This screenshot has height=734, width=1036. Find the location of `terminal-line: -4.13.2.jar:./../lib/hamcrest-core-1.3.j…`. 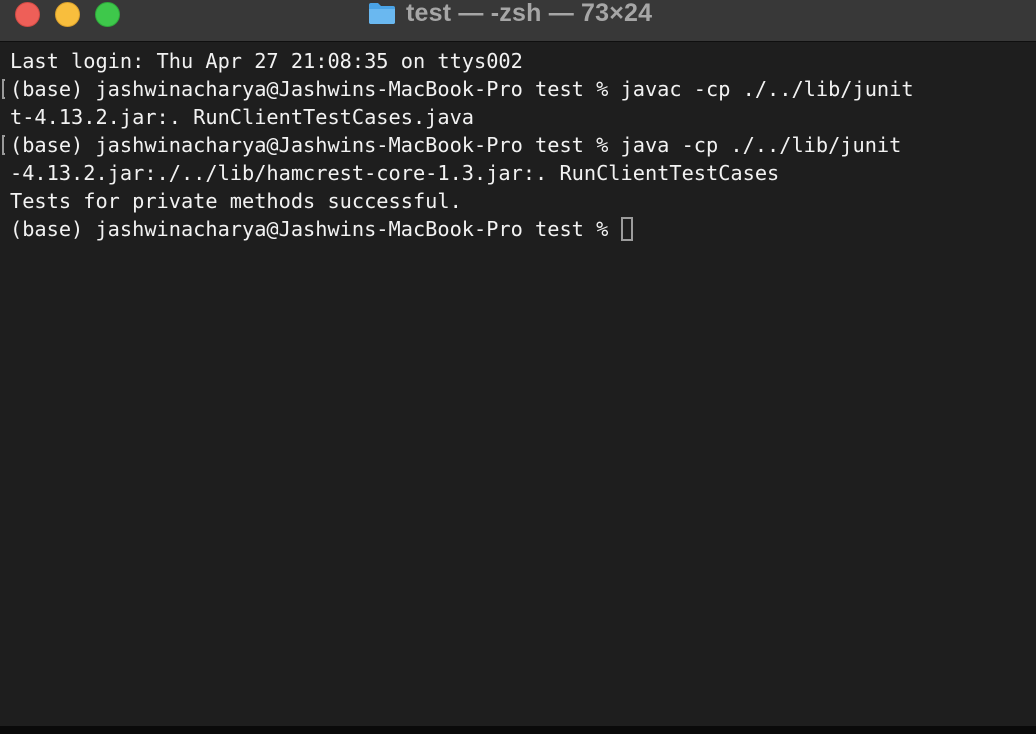

terminal-line: -4.13.2.jar:./../lib/hamcrest-core-1.3.j… is located at coordinates (395, 173).